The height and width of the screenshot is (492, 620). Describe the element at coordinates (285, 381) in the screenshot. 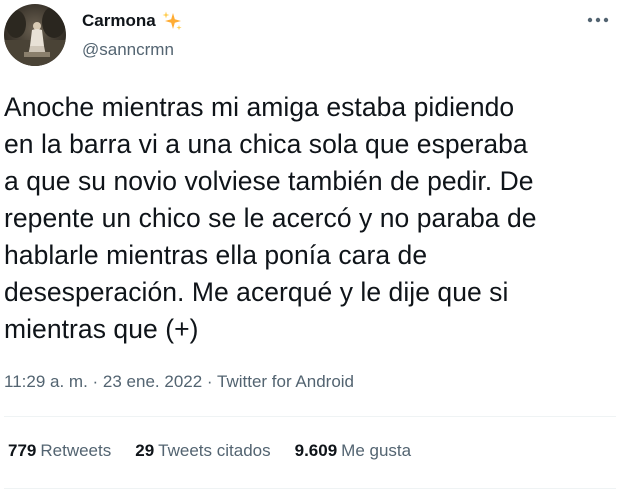

I see `tweet-source: Twitter for Android` at that location.